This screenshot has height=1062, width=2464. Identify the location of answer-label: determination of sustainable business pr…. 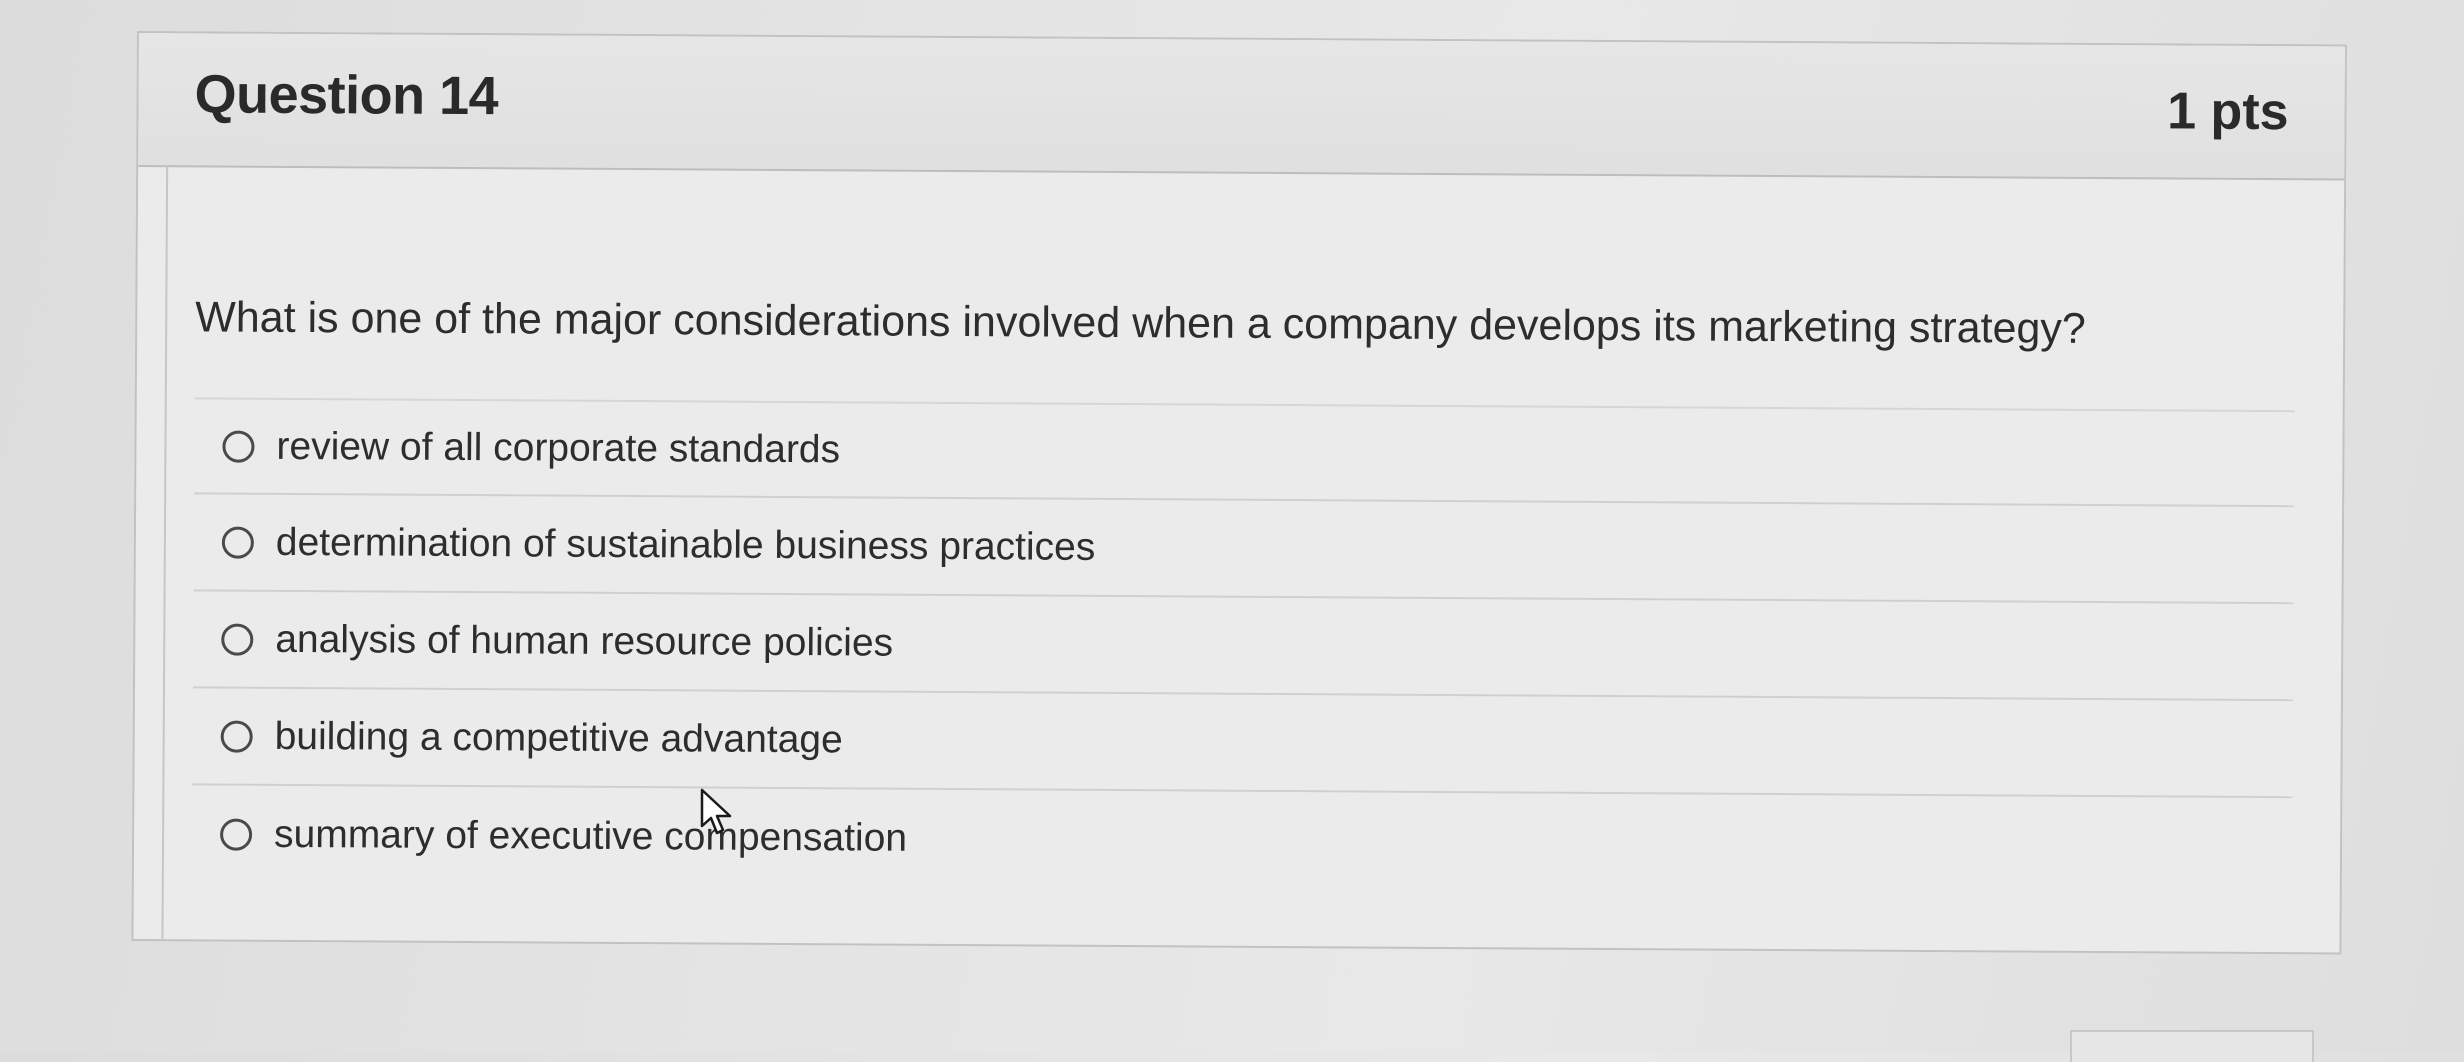
(685, 544).